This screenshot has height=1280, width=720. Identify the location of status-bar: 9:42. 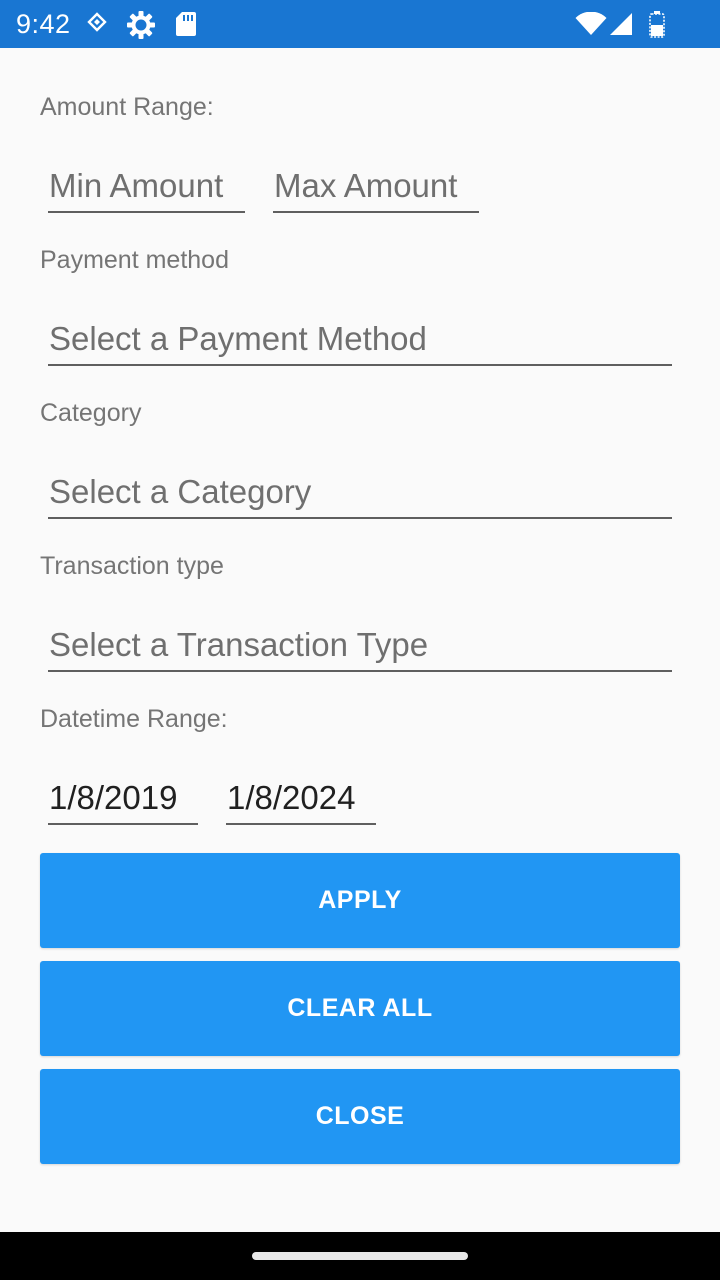
(360, 24).